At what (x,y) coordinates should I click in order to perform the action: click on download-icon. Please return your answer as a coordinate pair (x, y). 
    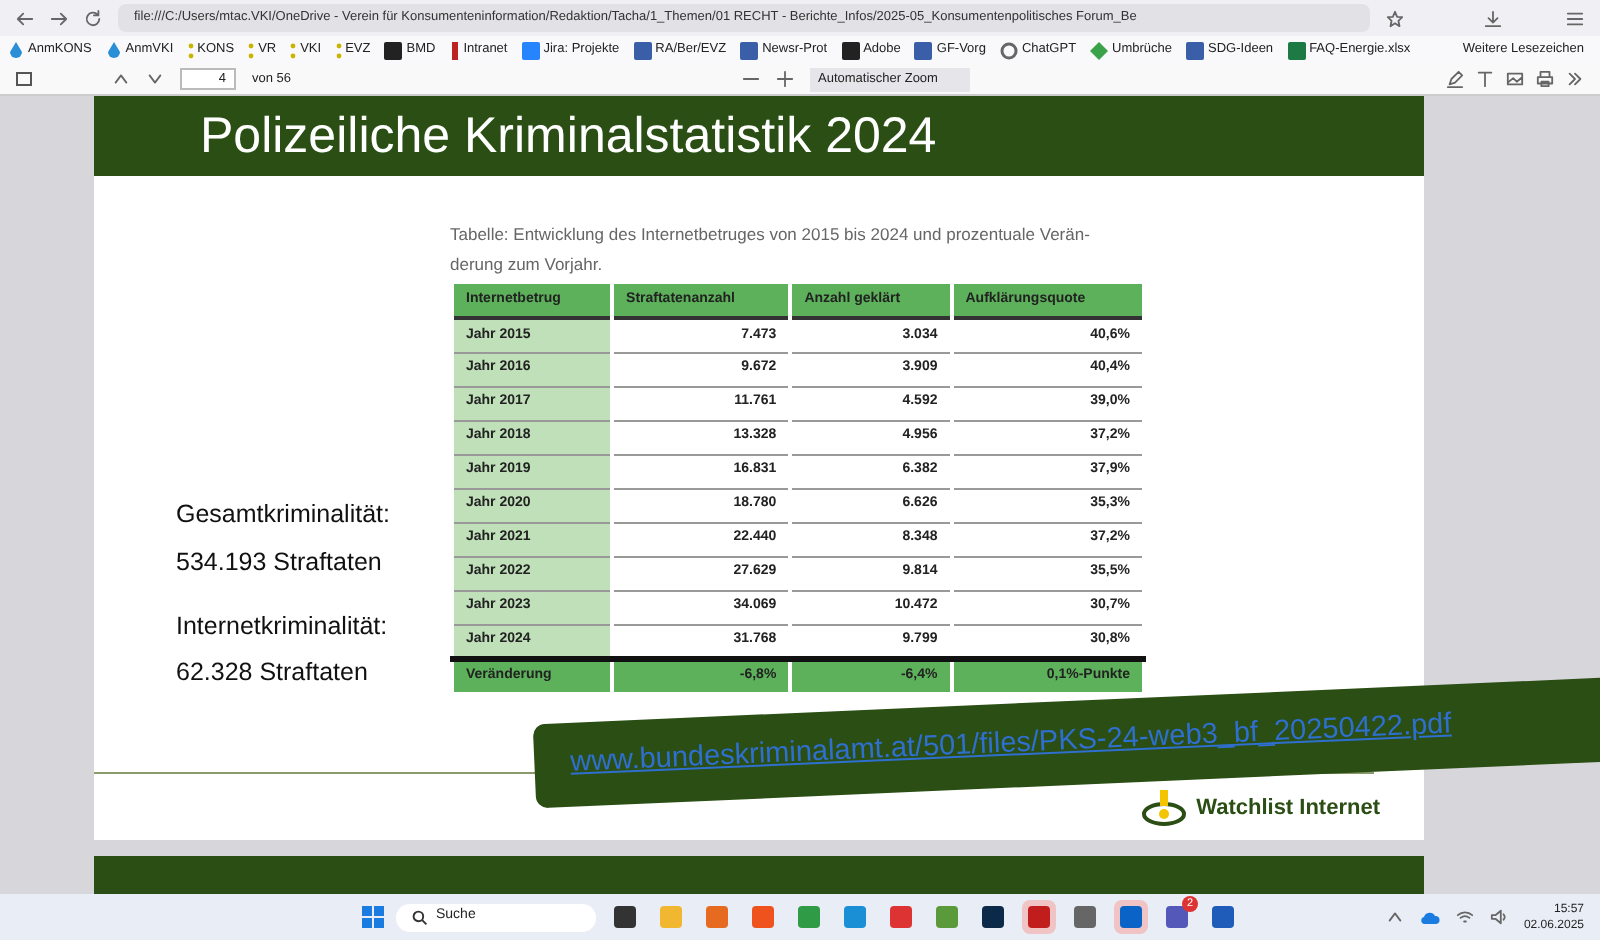
    Looking at the image, I should click on (1493, 18).